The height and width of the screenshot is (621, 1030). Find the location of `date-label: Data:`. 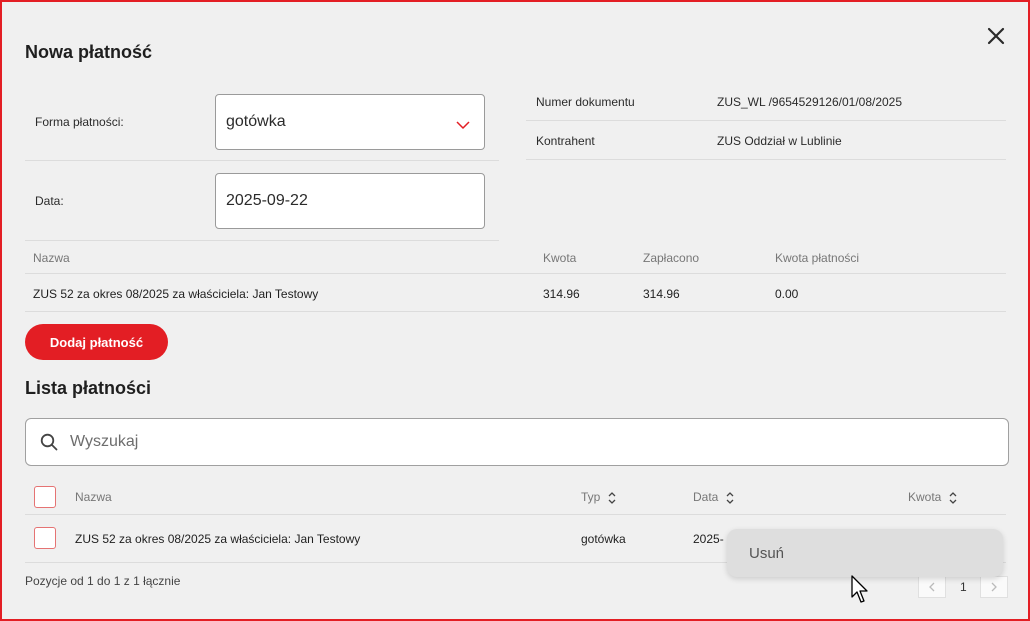

date-label: Data: is located at coordinates (49, 201).